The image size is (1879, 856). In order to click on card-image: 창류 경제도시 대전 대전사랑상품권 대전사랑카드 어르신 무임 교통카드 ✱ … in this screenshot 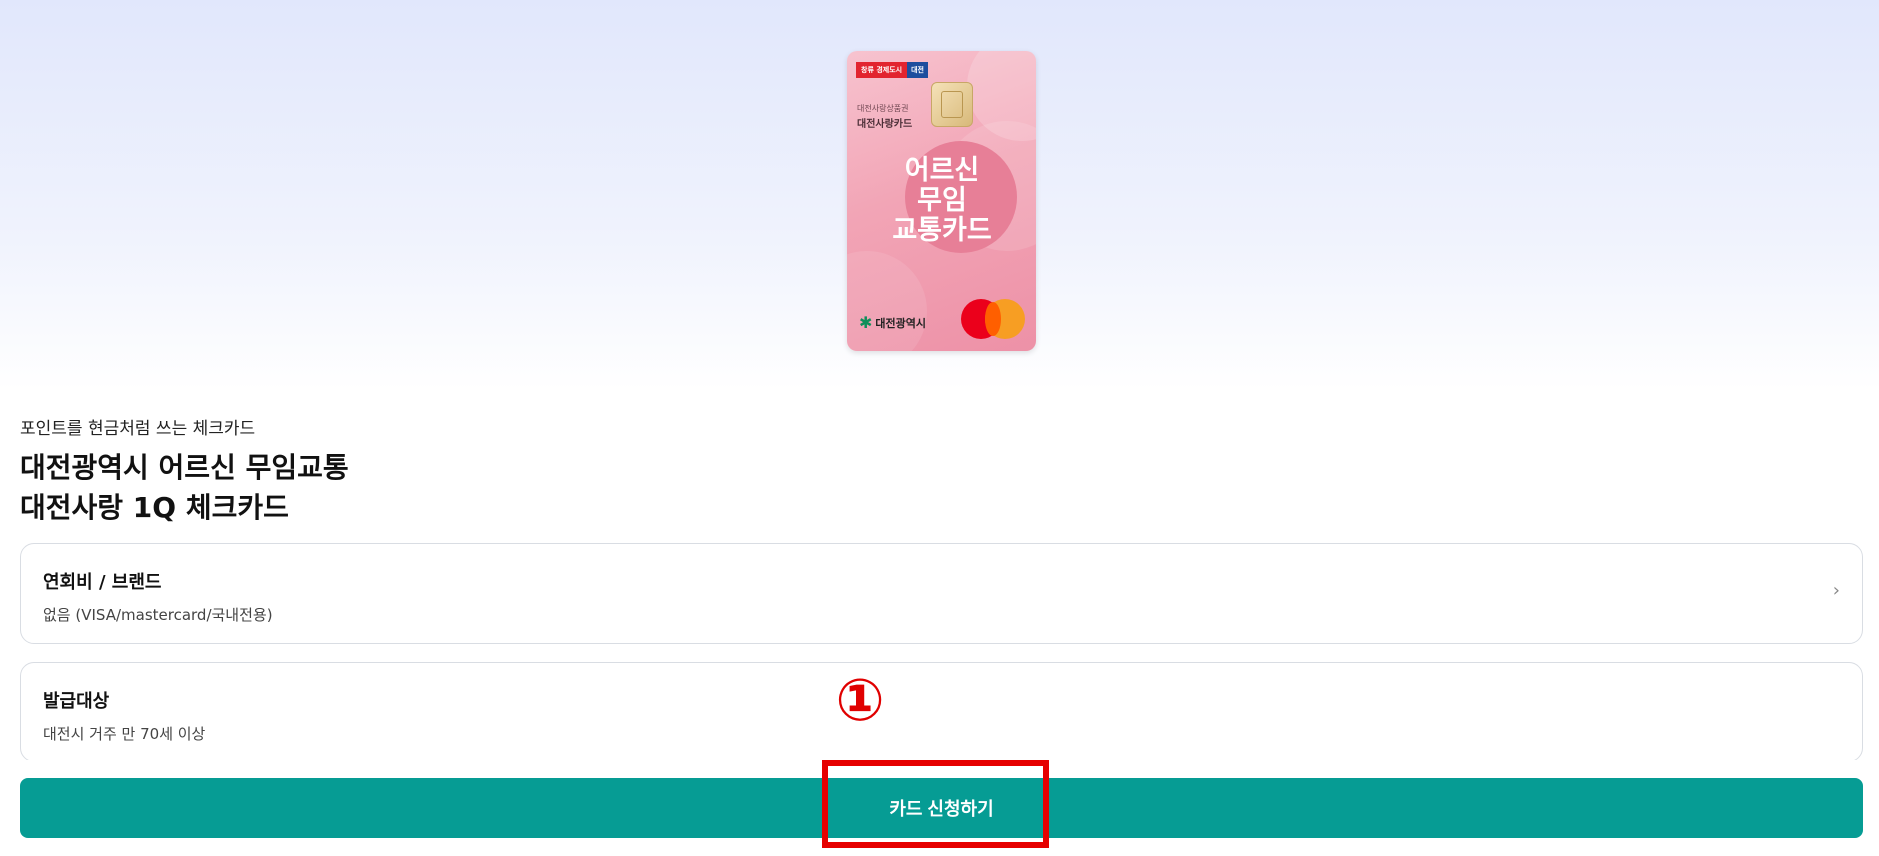, I will do `click(941, 201)`.